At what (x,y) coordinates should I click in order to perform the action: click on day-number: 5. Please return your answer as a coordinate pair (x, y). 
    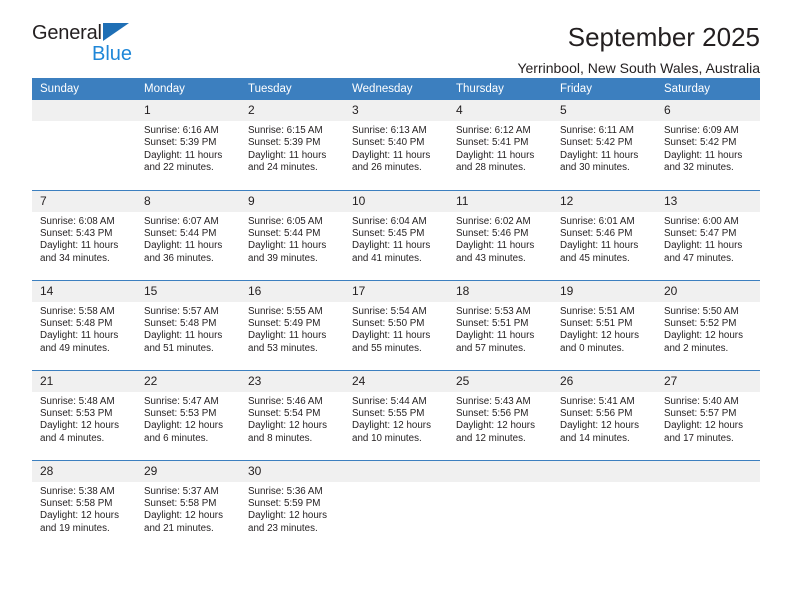
    Looking at the image, I should click on (604, 110).